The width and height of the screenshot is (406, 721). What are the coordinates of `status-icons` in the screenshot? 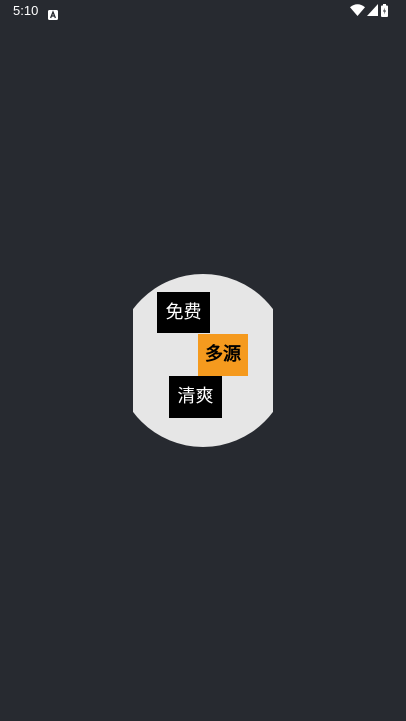 It's located at (372, 11).